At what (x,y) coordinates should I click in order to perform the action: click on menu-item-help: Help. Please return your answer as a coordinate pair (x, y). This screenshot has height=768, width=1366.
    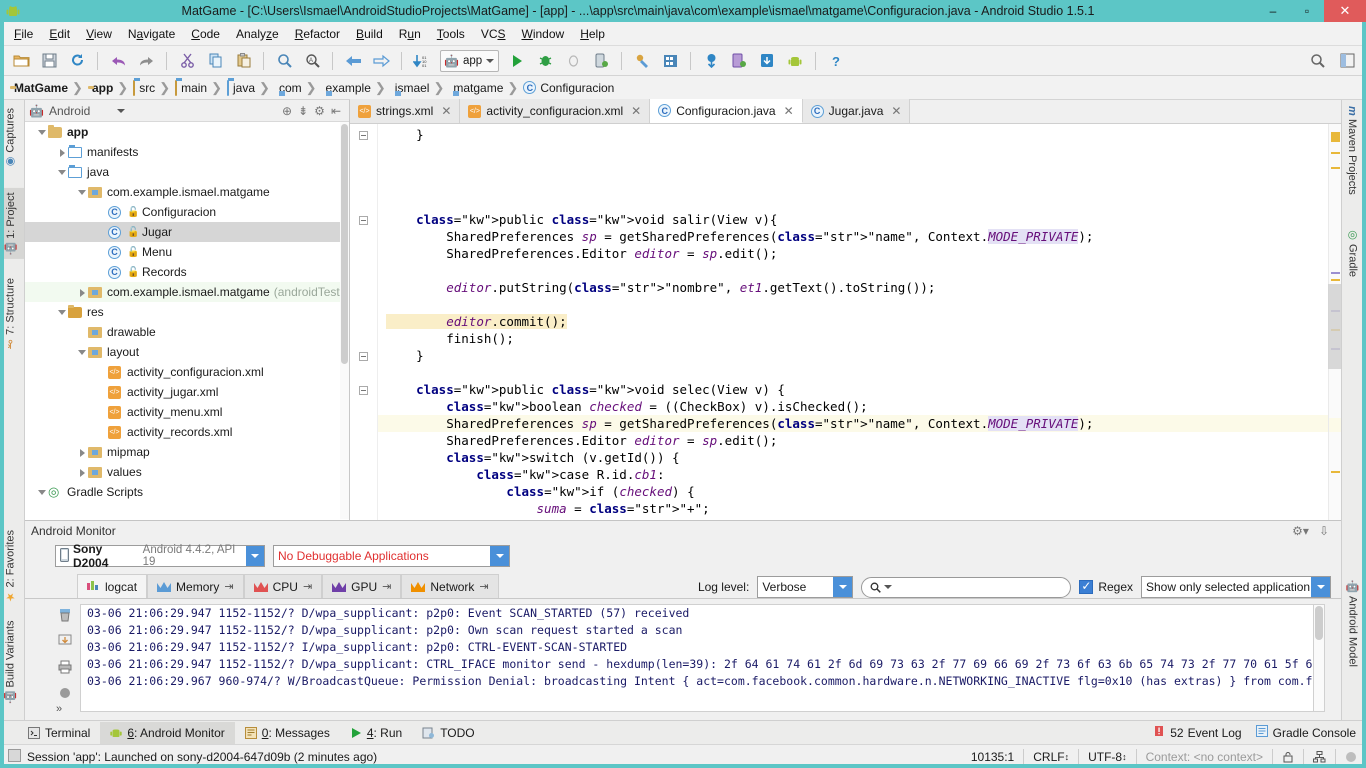
    Looking at the image, I should click on (592, 34).